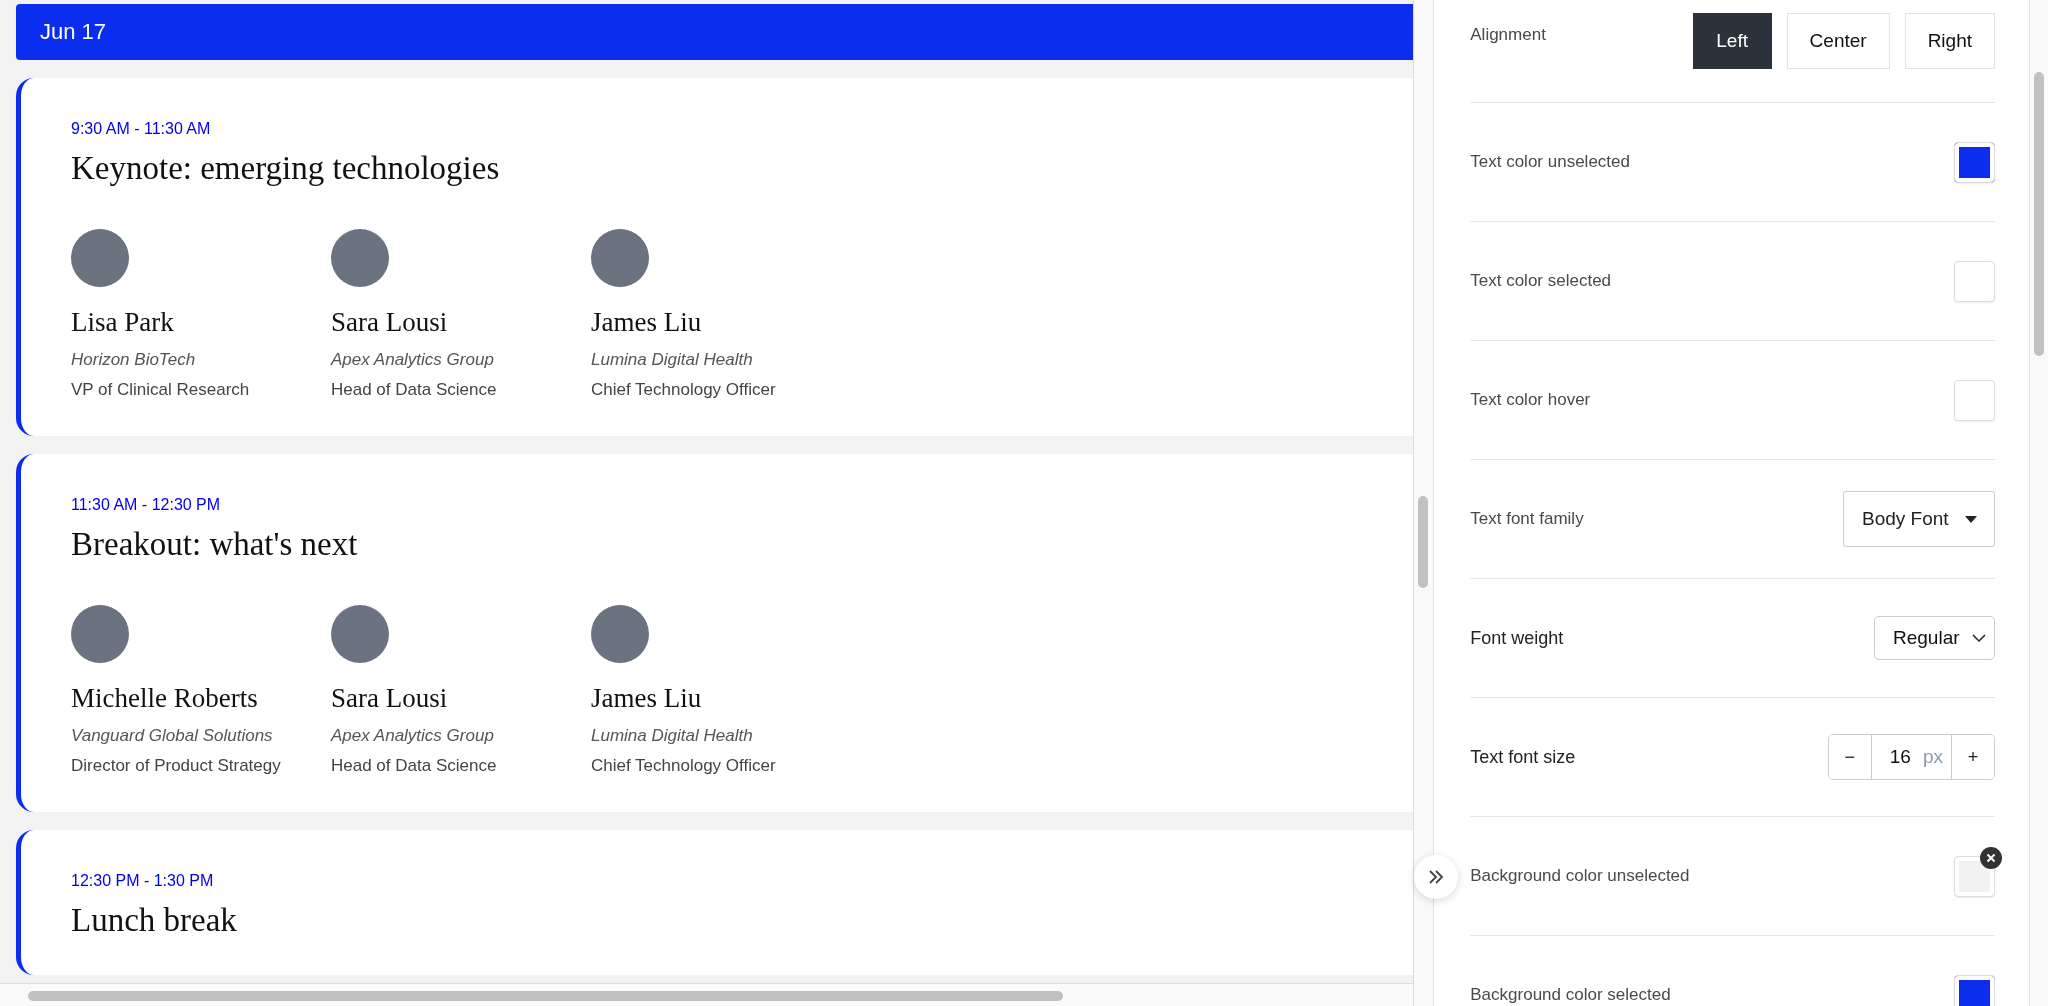 This screenshot has height=1006, width=2048. I want to click on setting-label: Text font size, so click(1523, 757).